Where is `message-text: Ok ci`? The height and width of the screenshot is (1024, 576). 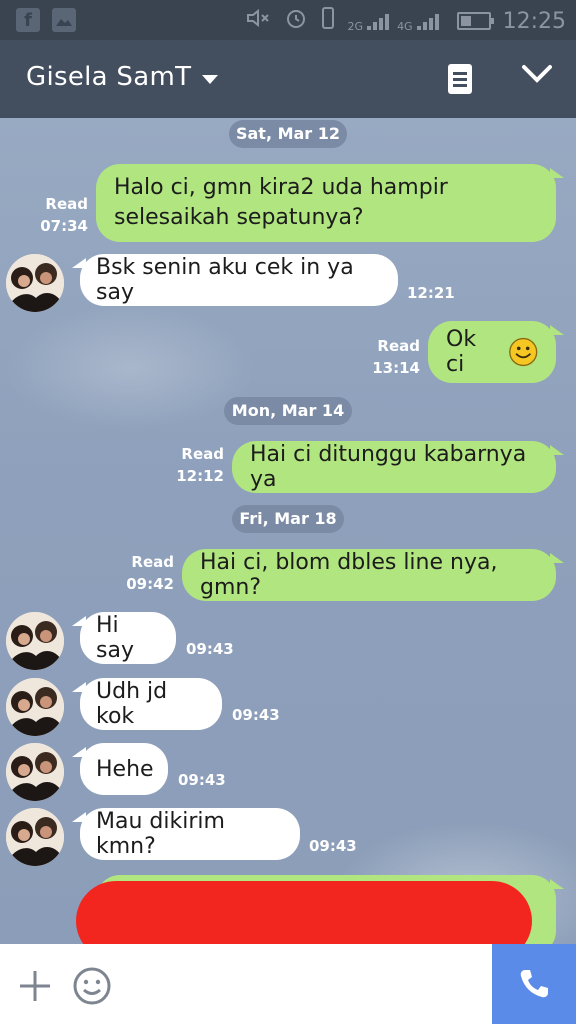
message-text: Ok ci is located at coordinates (461, 352).